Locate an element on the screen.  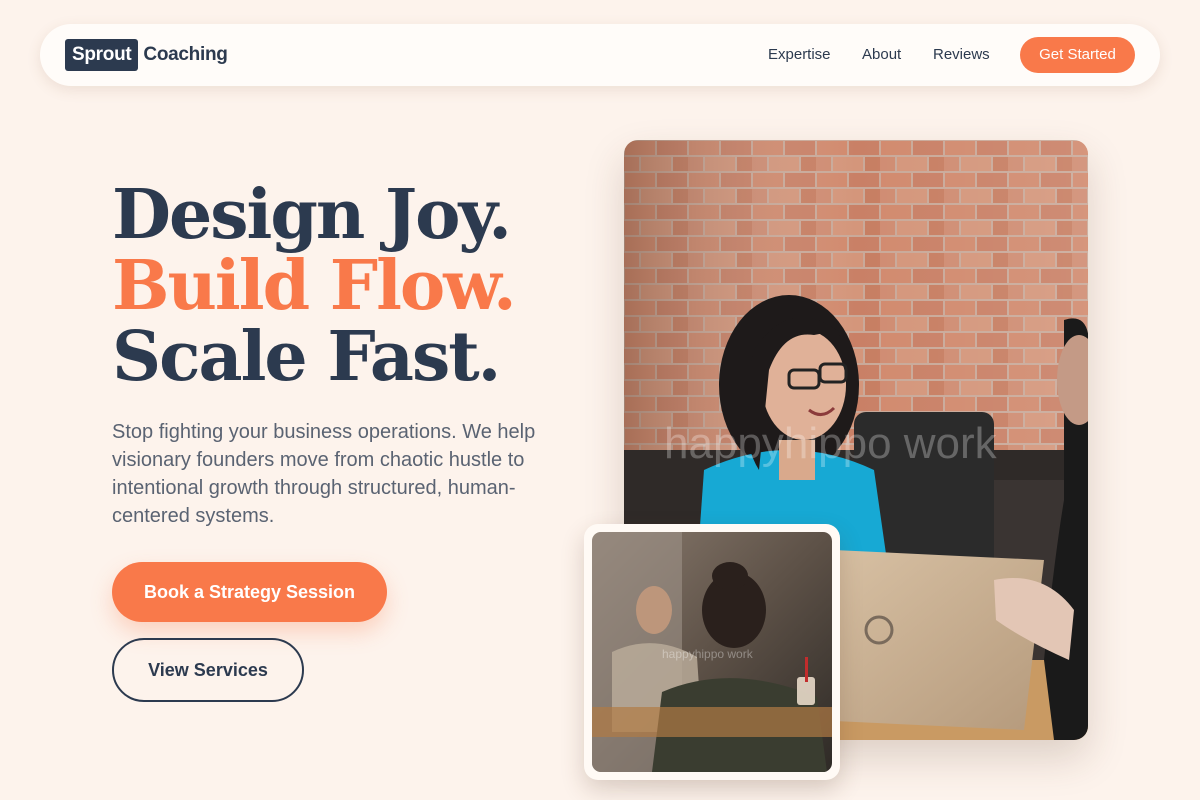
hero-headline: Design Joy. Build Flow. Scale Fast. is located at coordinates (314, 286).